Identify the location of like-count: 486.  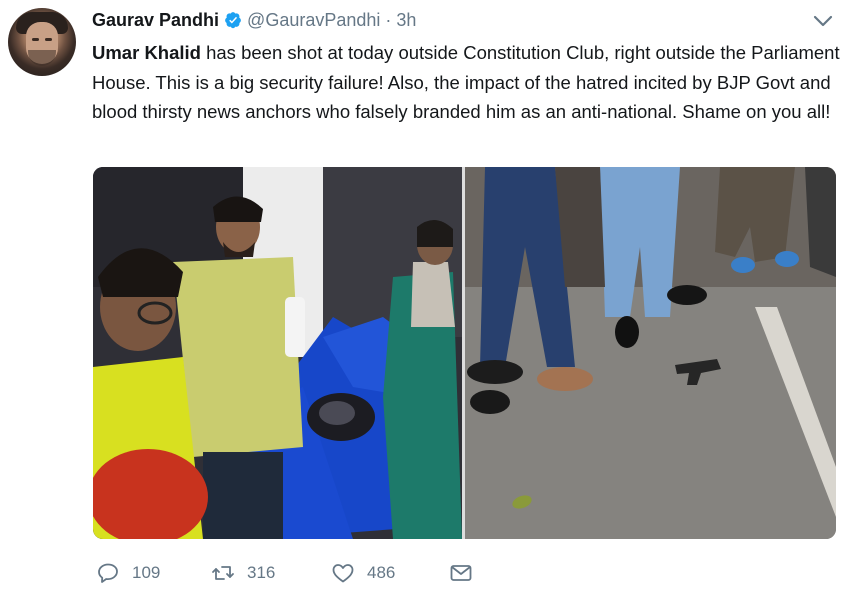
(381, 572).